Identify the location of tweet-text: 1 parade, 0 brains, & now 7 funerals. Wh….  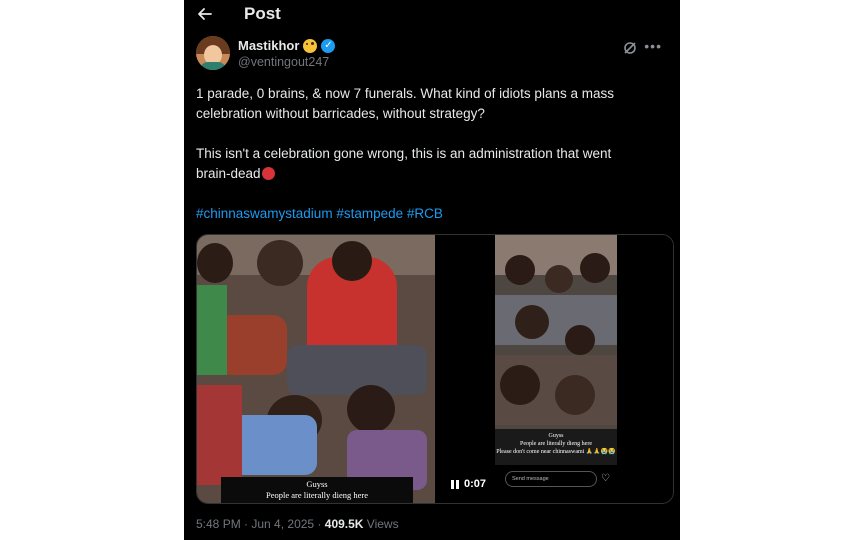
(431, 134).